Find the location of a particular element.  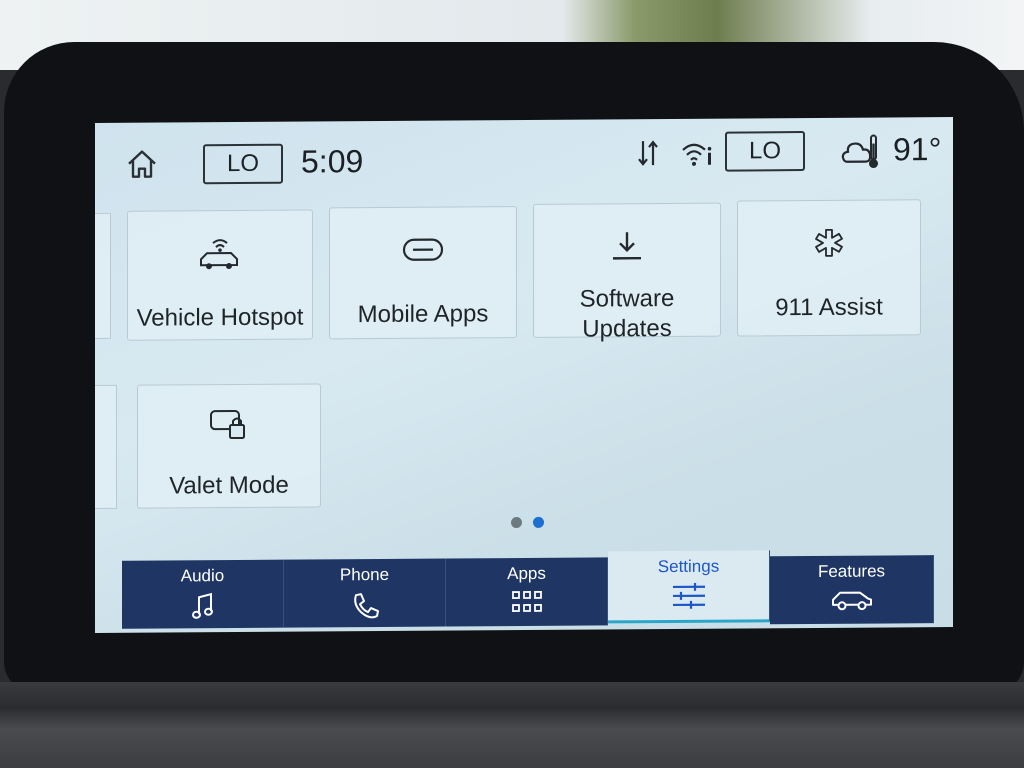

tile-label: Vehicle Hotspot is located at coordinates (220, 317).